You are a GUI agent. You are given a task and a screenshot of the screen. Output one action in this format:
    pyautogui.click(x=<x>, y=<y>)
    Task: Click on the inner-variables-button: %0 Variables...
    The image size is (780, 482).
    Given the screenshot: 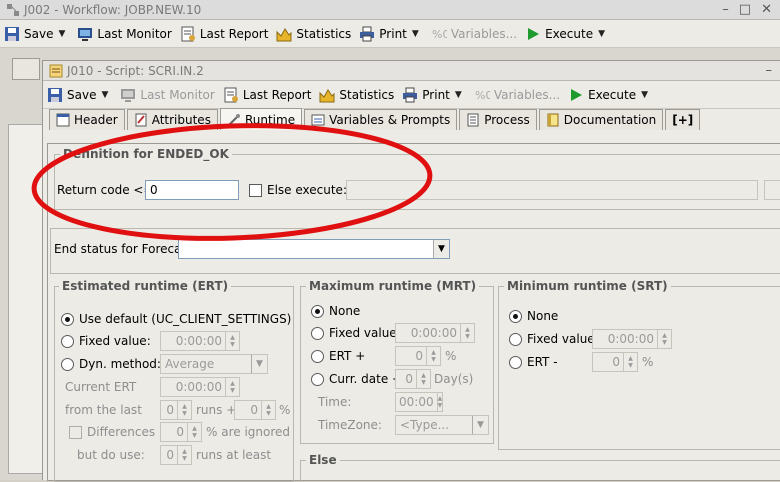 What is the action you would take?
    pyautogui.click(x=517, y=95)
    